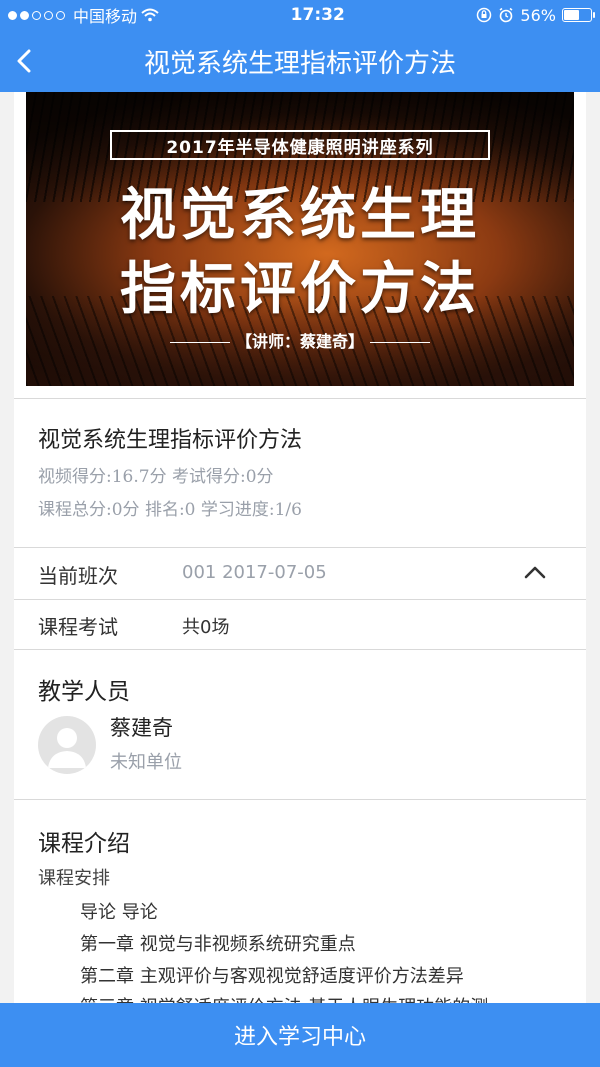  What do you see at coordinates (205, 626) in the screenshot?
I see `exam-count: 共0场` at bounding box center [205, 626].